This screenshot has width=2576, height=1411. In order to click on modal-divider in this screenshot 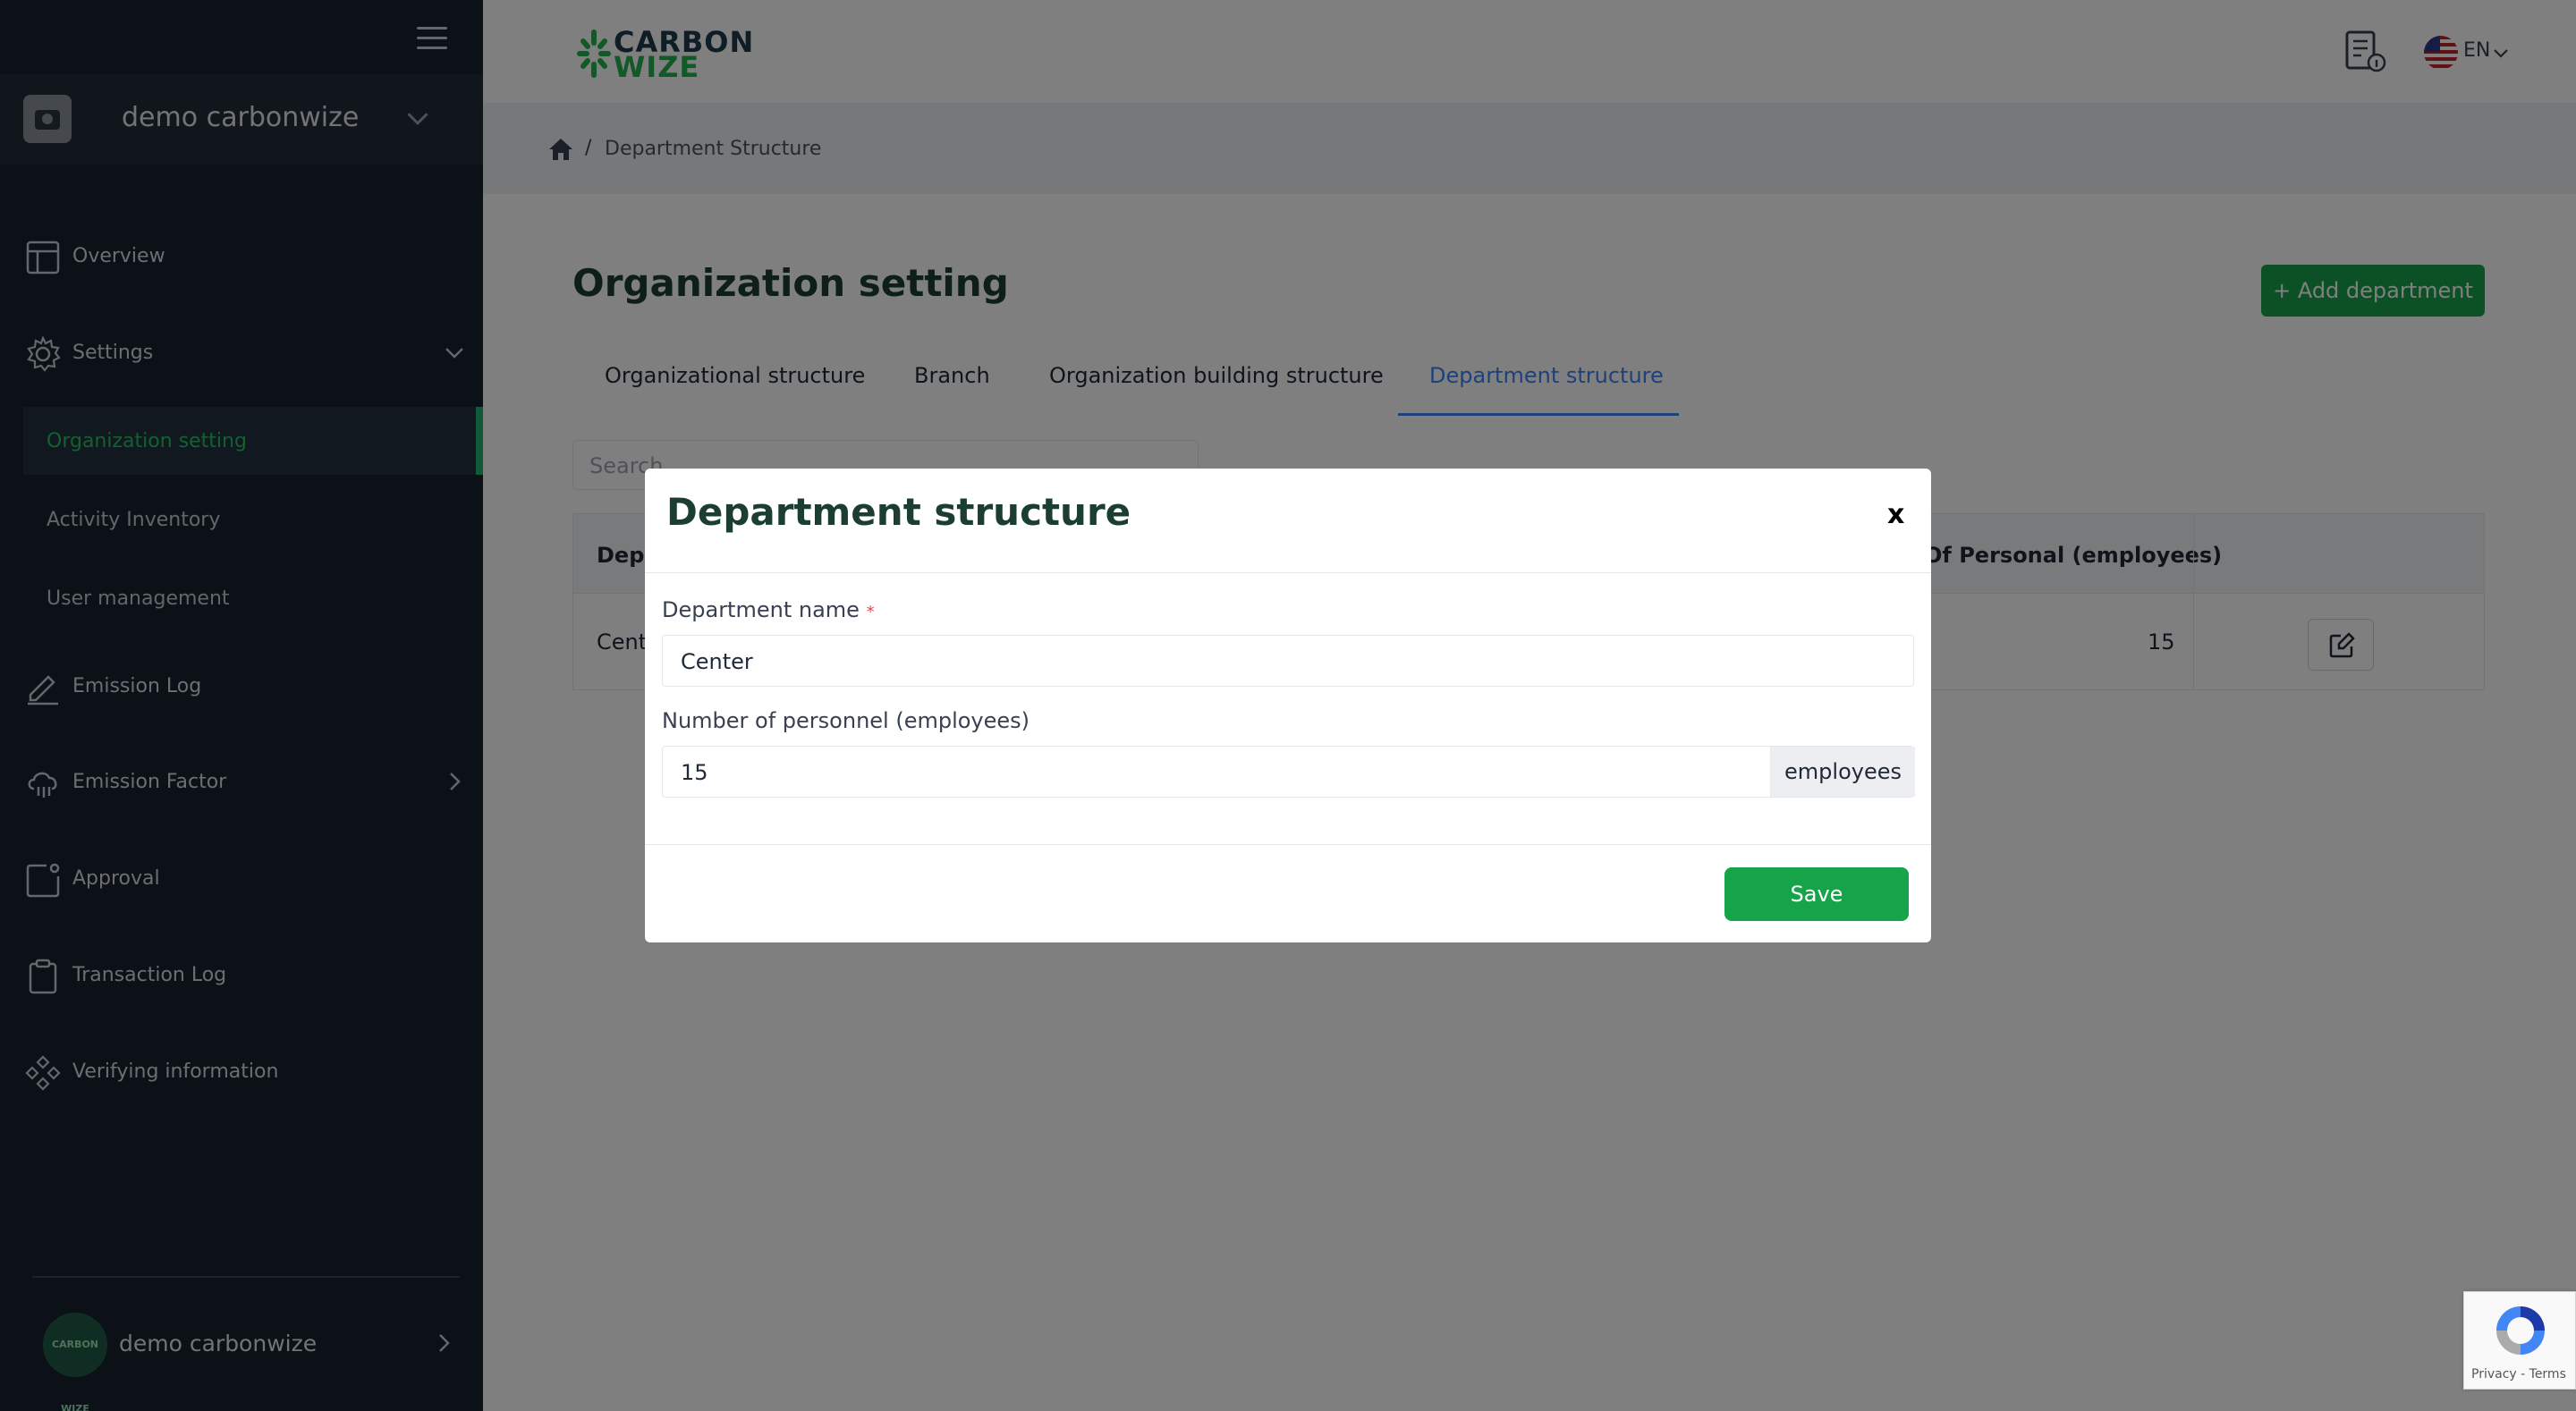, I will do `click(1288, 572)`.